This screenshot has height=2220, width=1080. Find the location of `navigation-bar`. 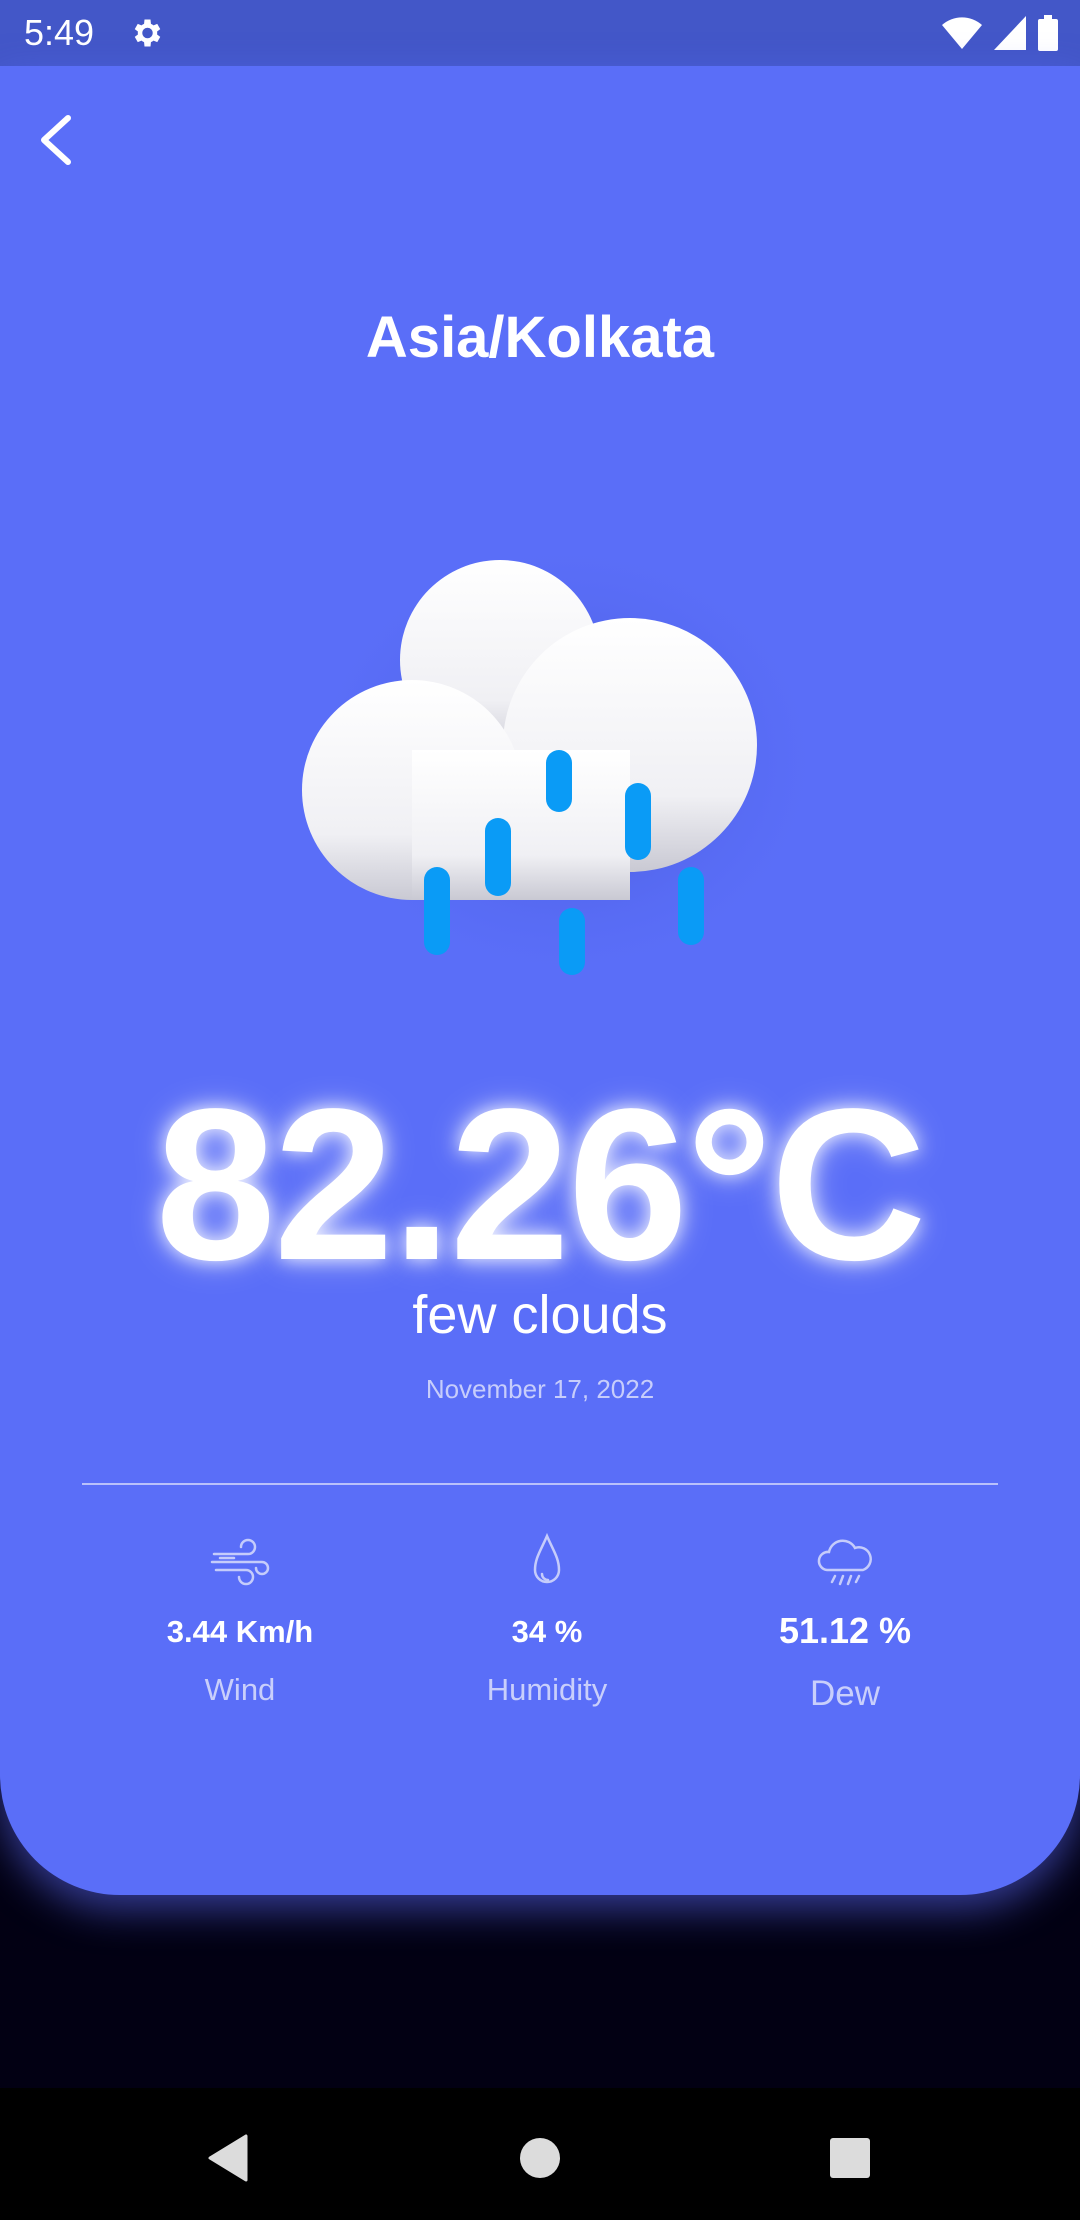

navigation-bar is located at coordinates (540, 2154).